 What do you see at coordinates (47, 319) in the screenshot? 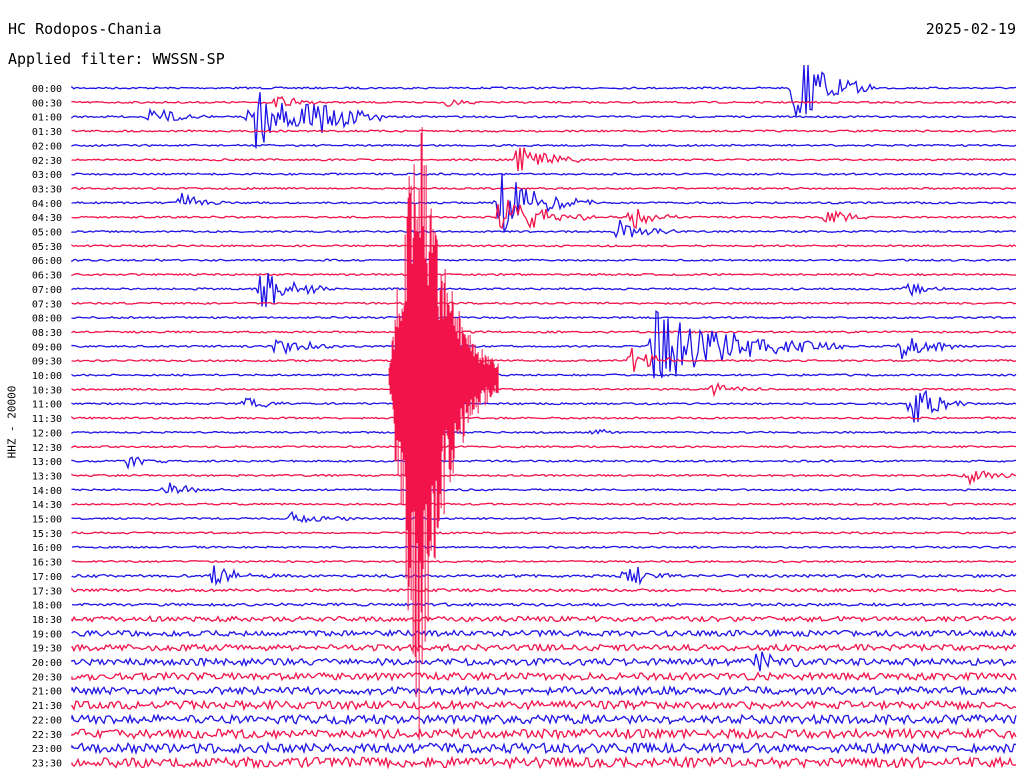
I see `row-time-label: 08:00` at bounding box center [47, 319].